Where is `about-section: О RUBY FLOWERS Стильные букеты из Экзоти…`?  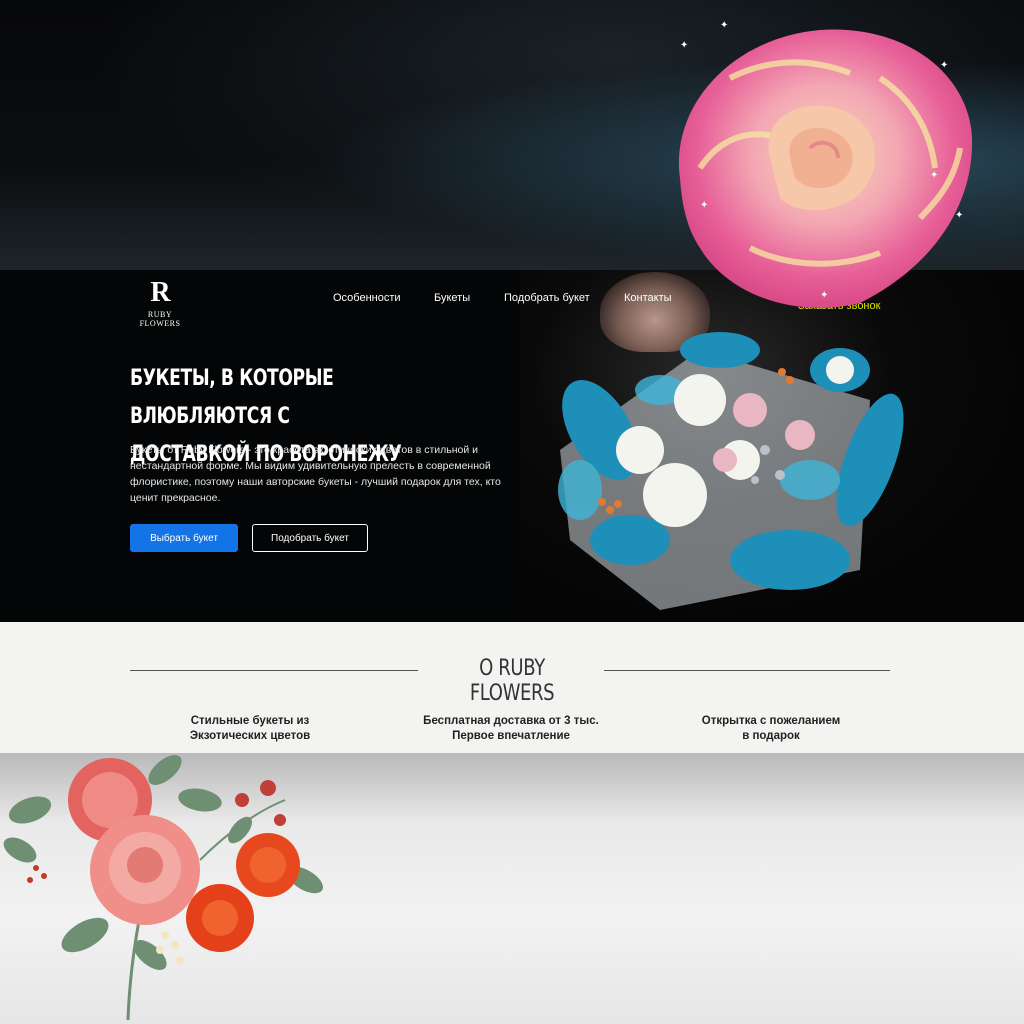
about-section: О RUBY FLOWERS Стильные букеты из Экзоти… is located at coordinates (512, 687).